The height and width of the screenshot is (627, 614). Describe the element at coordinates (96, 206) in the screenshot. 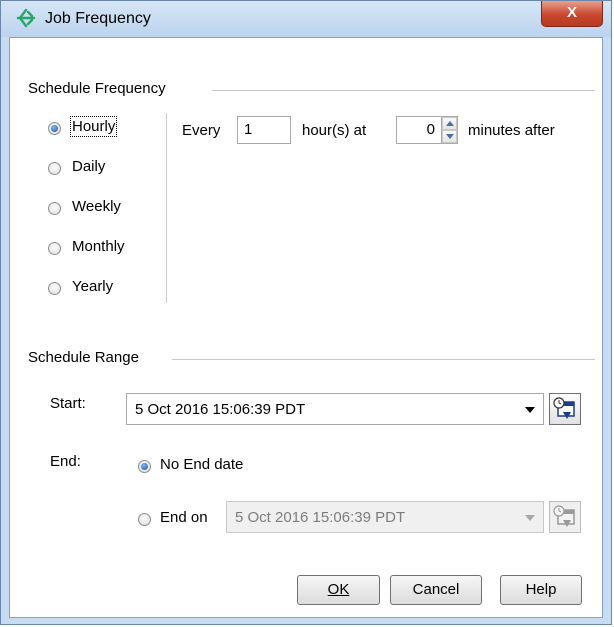

I see `radio-weekly-label: Weekly` at that location.